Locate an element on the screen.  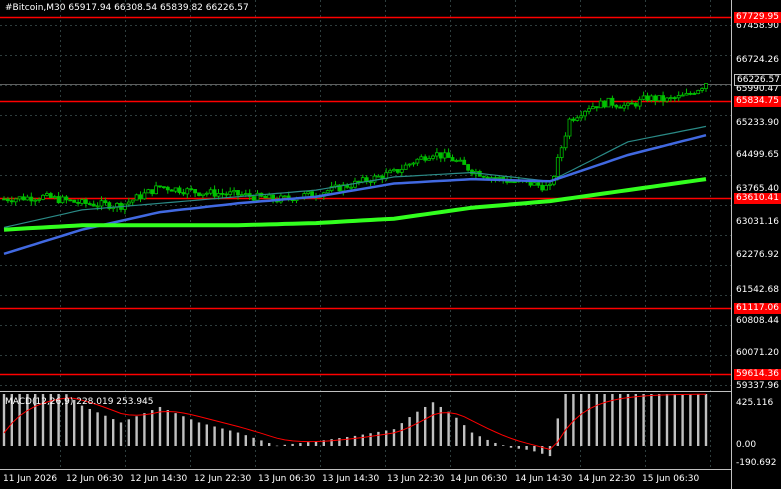
price-axis-label: 65233.90 is located at coordinates (757, 123).